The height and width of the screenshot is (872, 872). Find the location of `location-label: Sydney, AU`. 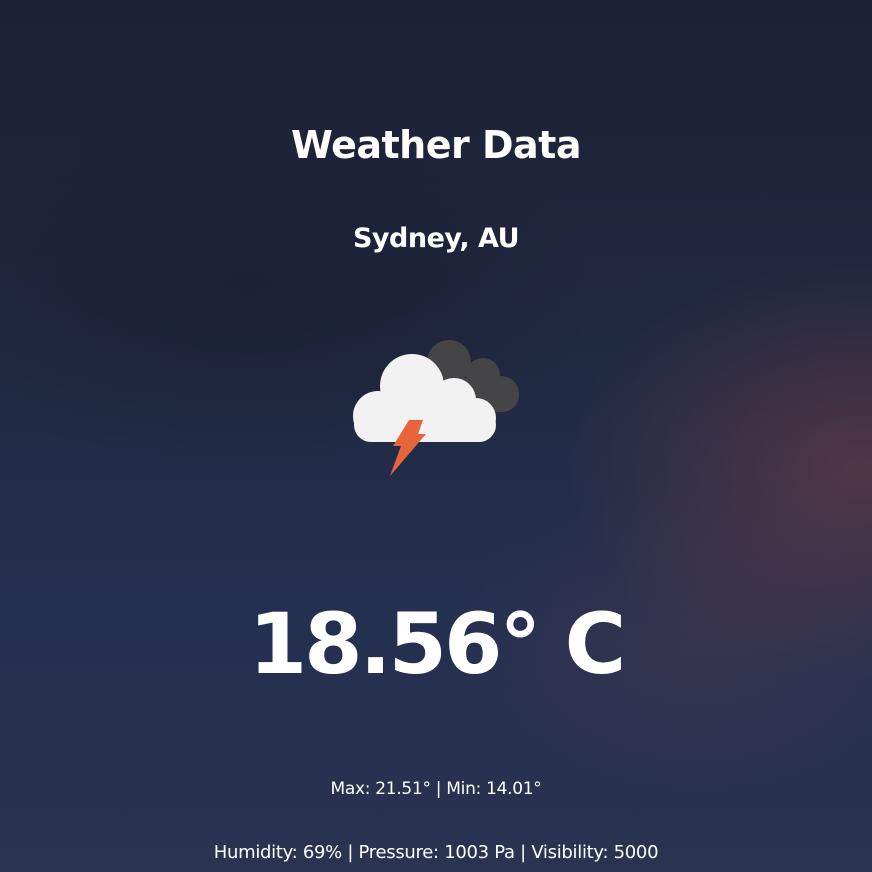

location-label: Sydney, AU is located at coordinates (436, 238).